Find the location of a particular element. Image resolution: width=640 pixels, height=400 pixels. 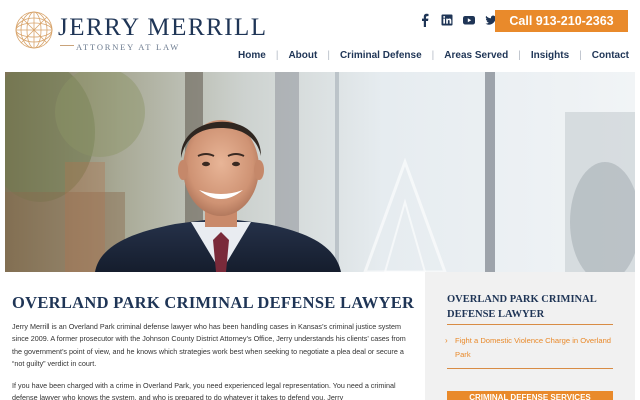

nav-areas-served: Areas Served is located at coordinates (476, 55).